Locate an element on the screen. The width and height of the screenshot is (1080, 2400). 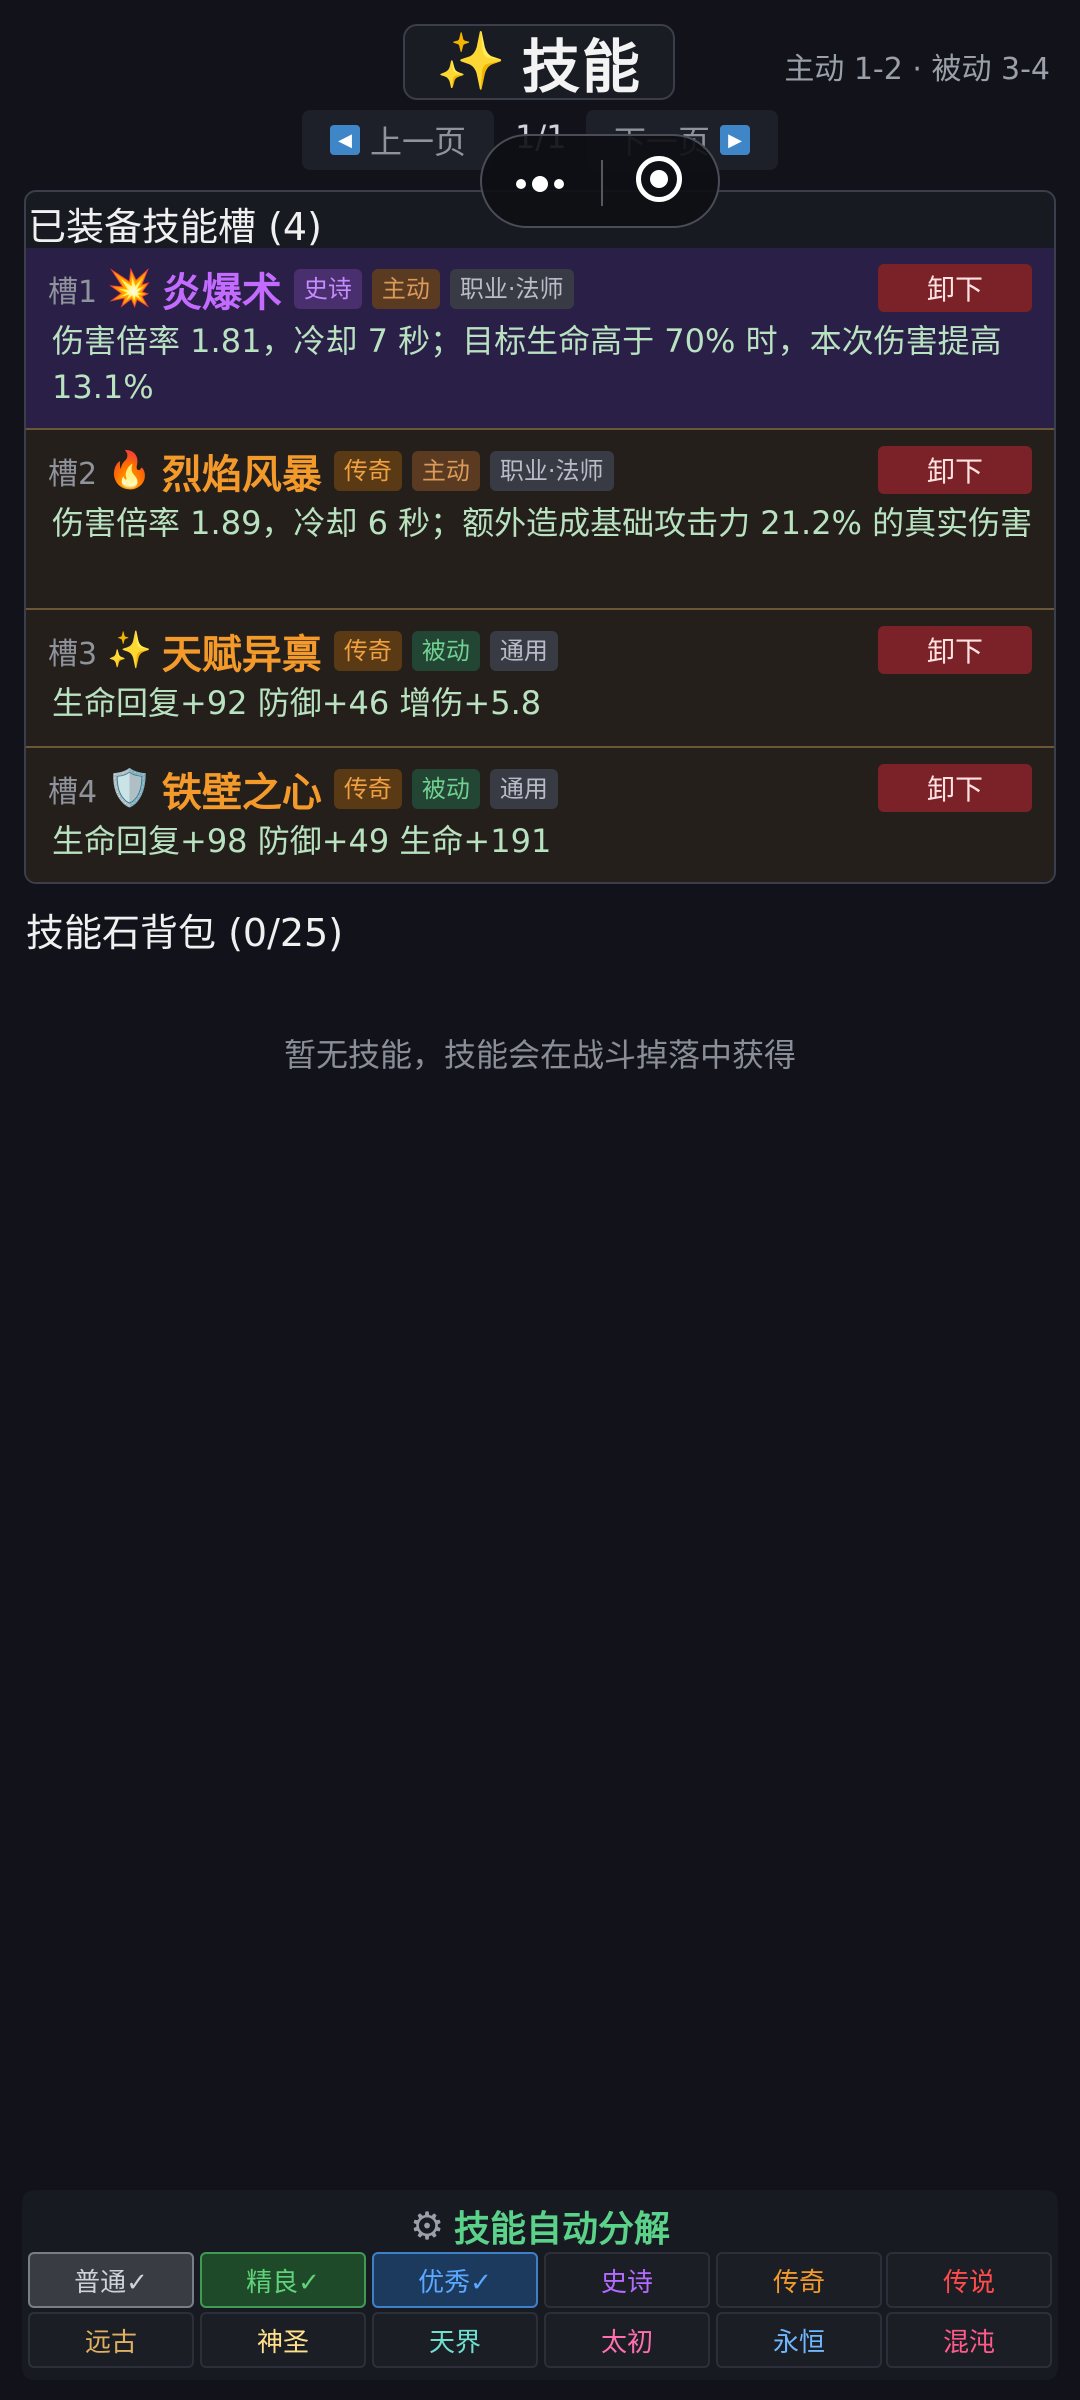
close-target-icon is located at coordinates (659, 179).